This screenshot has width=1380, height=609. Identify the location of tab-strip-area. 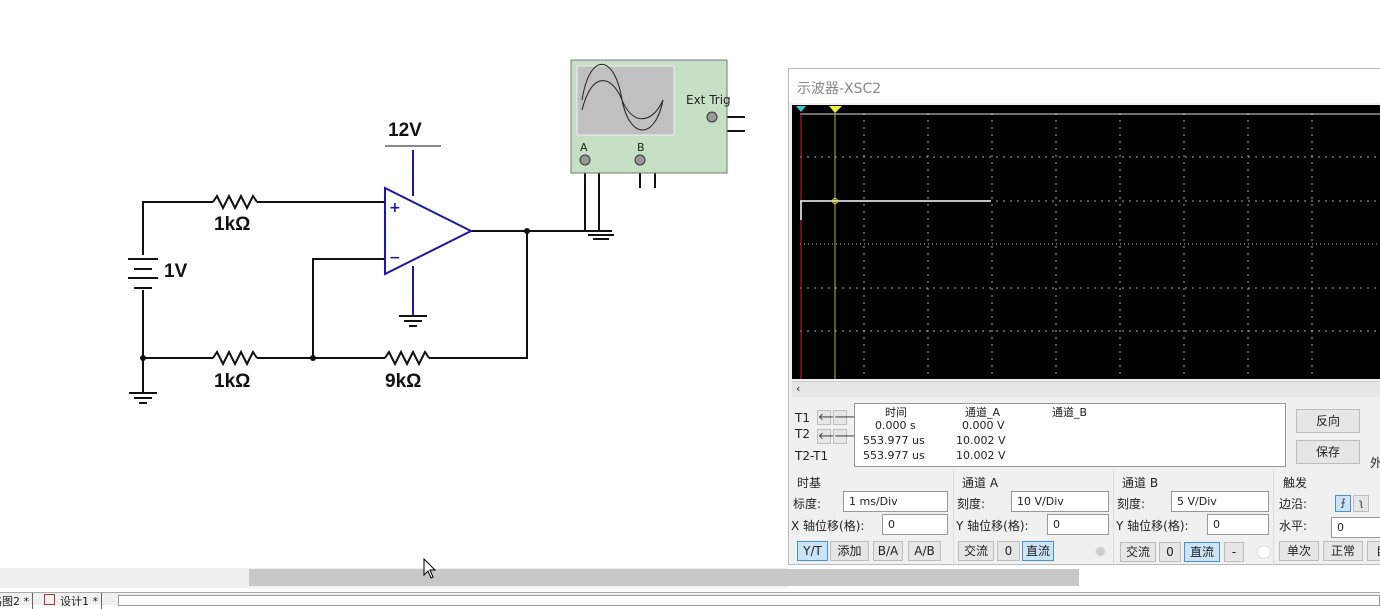
(749, 600).